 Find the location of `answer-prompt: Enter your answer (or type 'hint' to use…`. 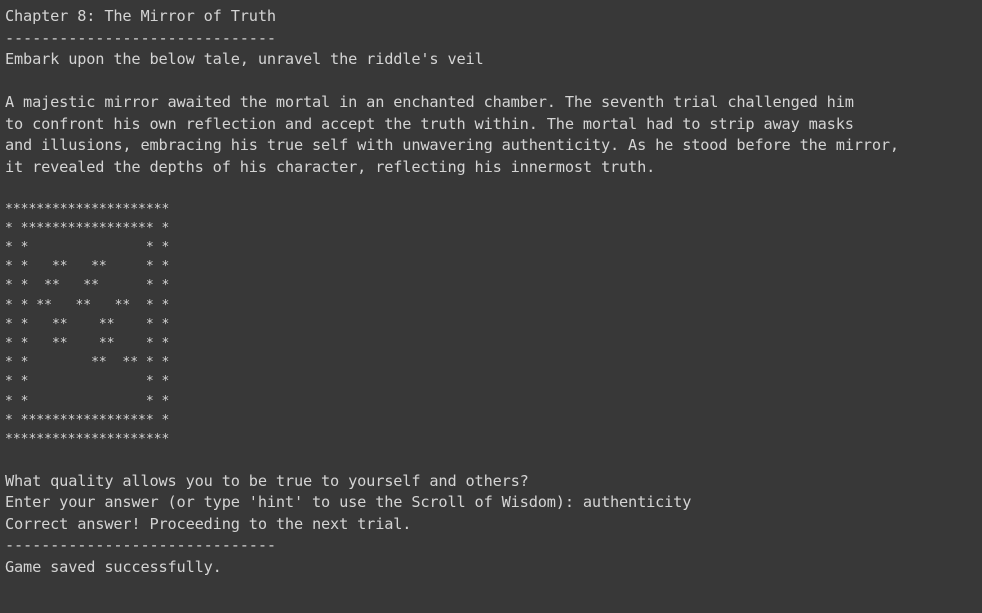

answer-prompt: Enter your answer (or type 'hint' to use… is located at coordinates (348, 502).